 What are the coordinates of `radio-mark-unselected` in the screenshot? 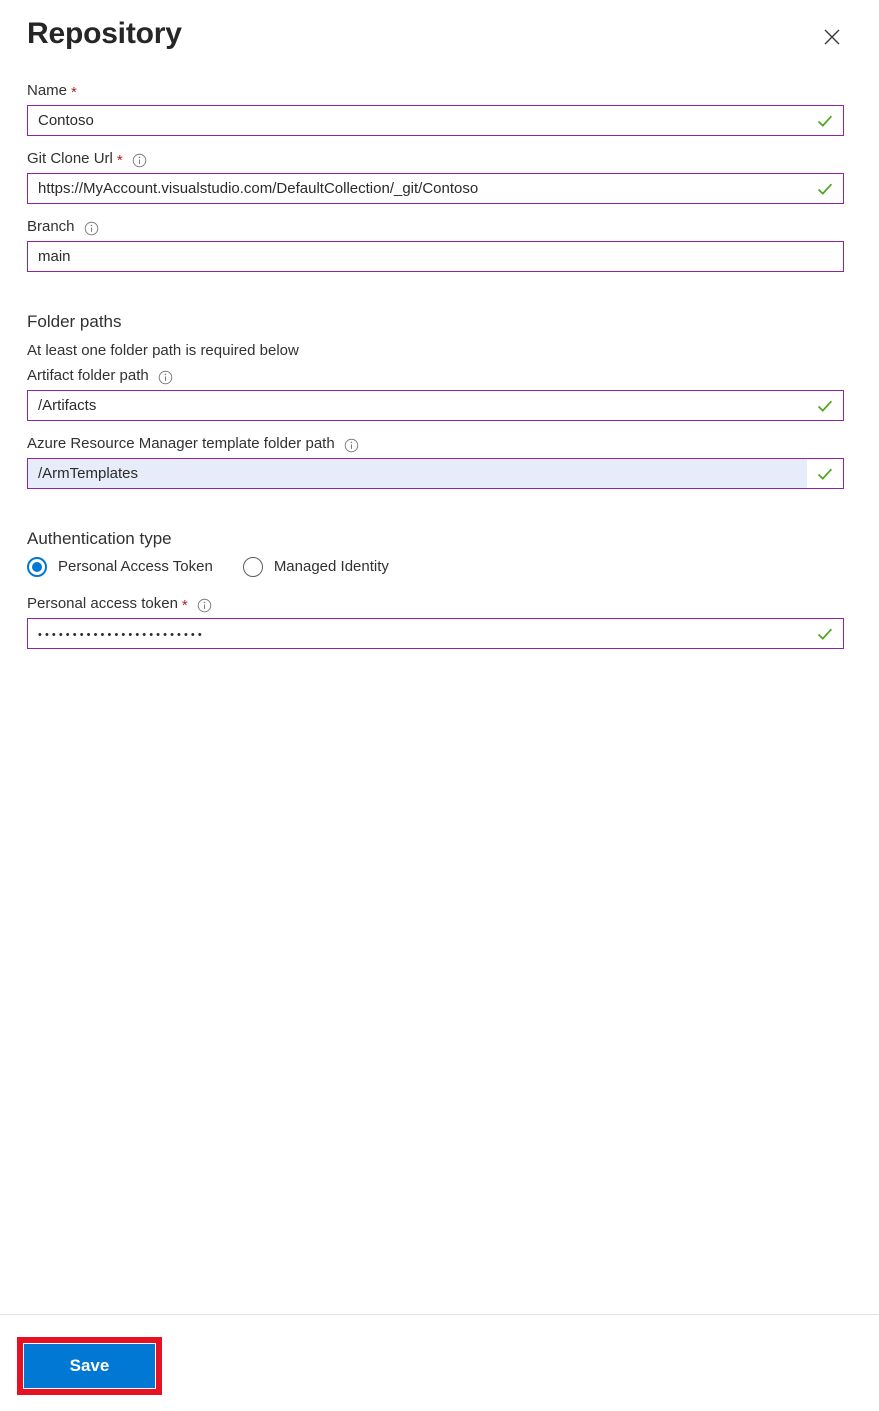 It's located at (252, 567).